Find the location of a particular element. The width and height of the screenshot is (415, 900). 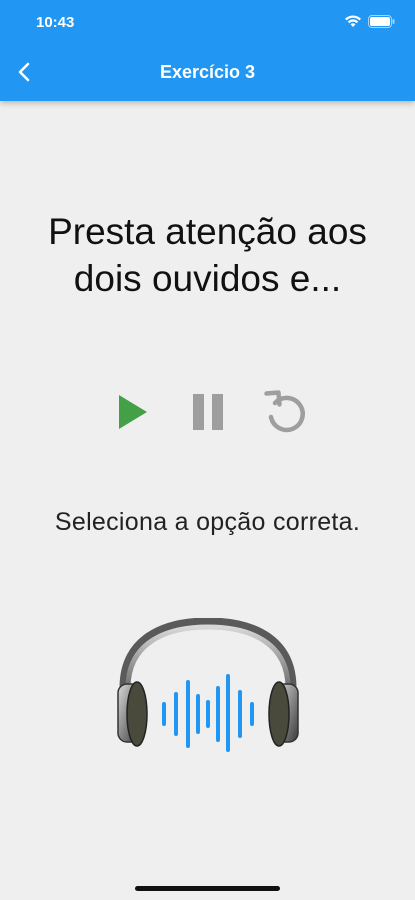

wifi-icon is located at coordinates (353, 21).